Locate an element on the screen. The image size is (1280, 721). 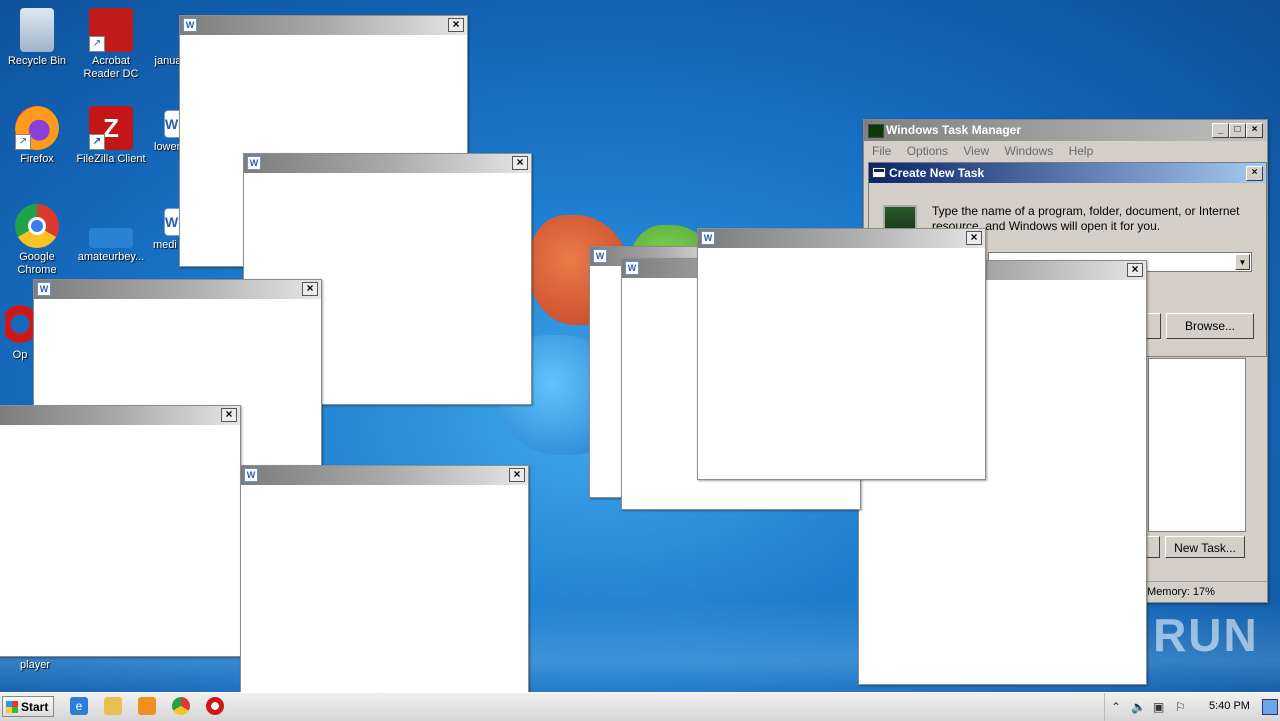
windows-flag-icon is located at coordinates (12, 707).